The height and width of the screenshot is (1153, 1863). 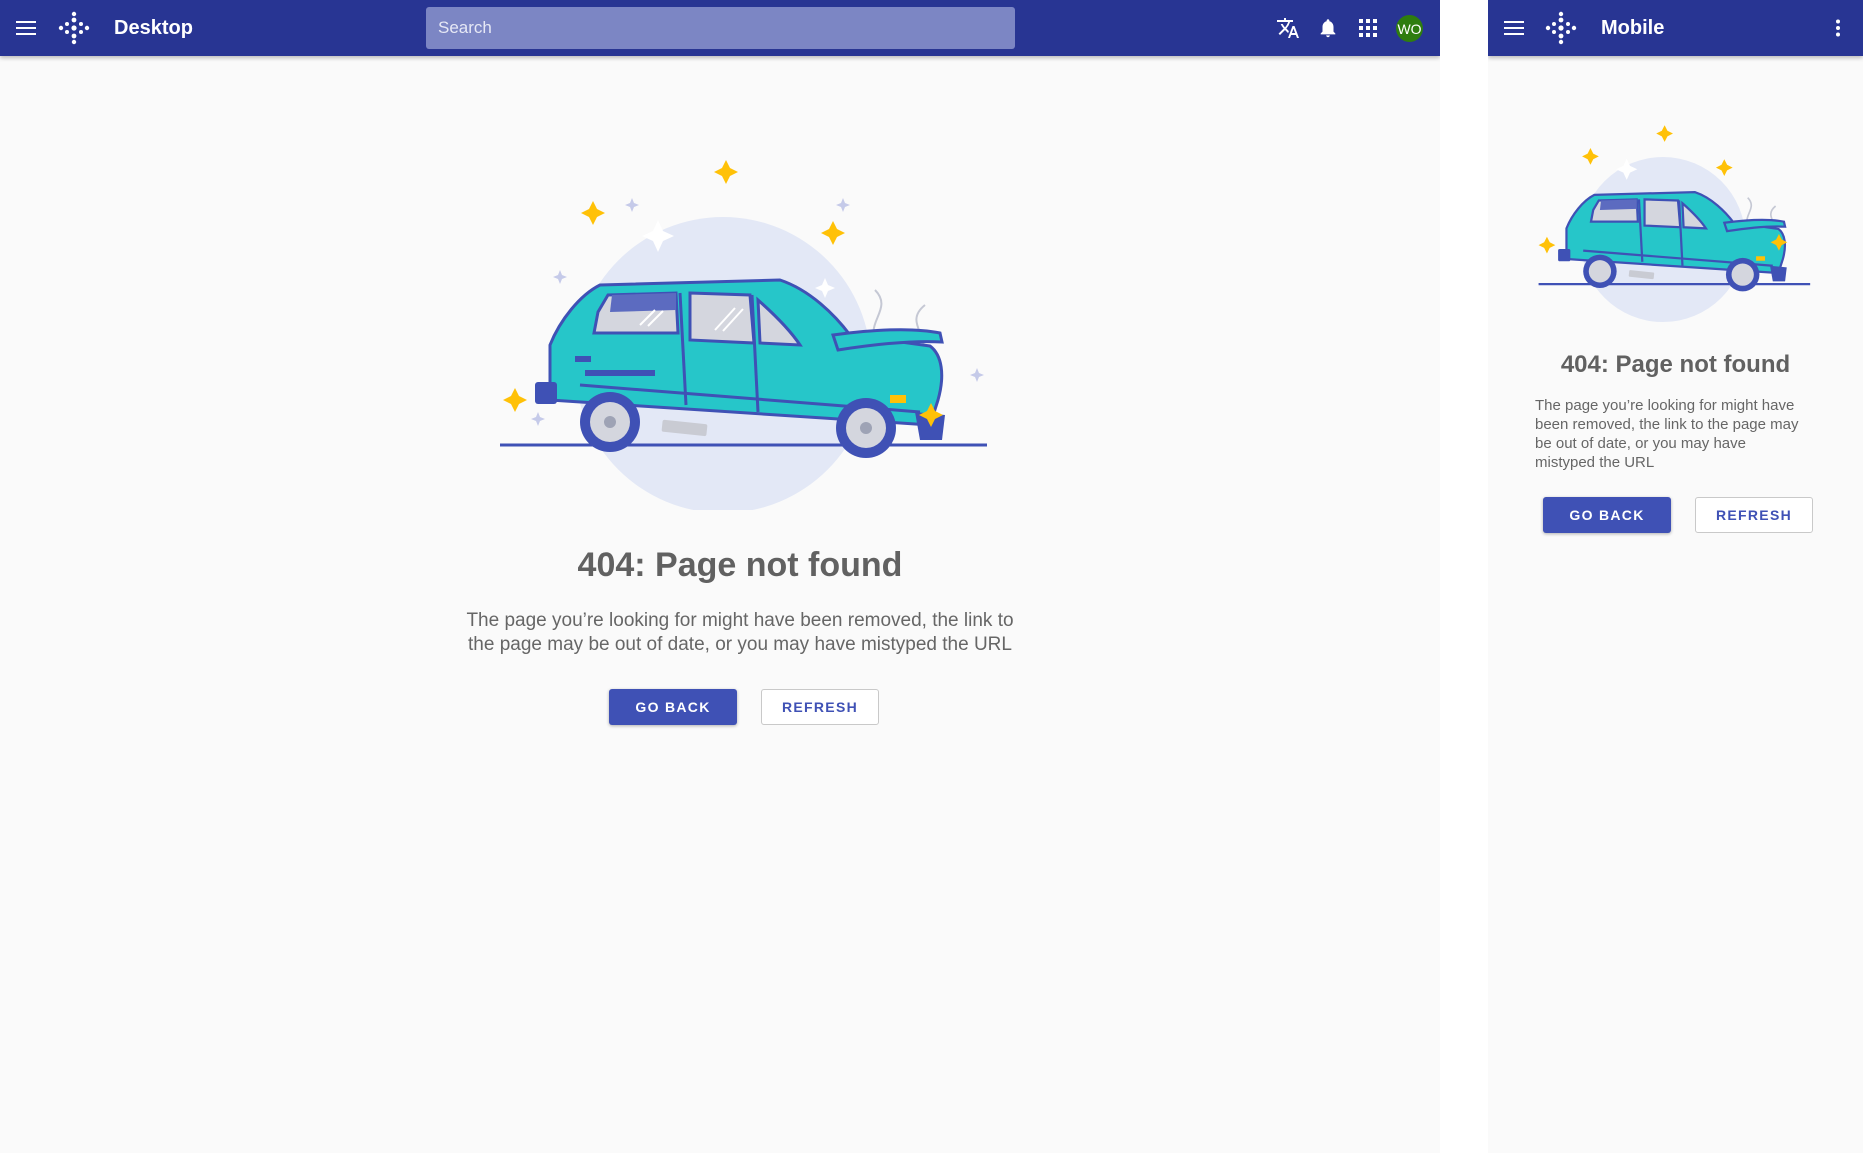 I want to click on error-description-line: been removed, the link to the page may, so click(x=1667, y=424).